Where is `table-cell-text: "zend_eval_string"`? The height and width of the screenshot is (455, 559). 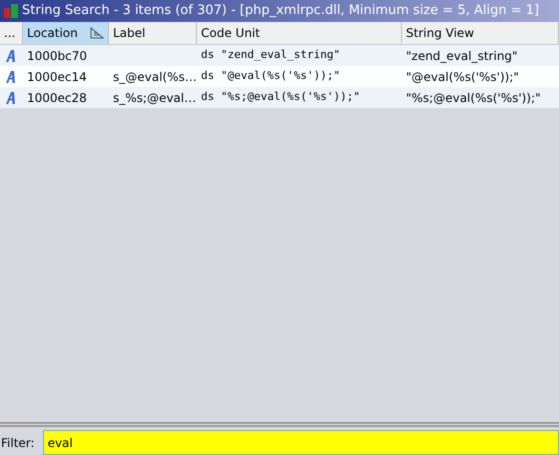 table-cell-text: "zend_eval_string" is located at coordinates (462, 56).